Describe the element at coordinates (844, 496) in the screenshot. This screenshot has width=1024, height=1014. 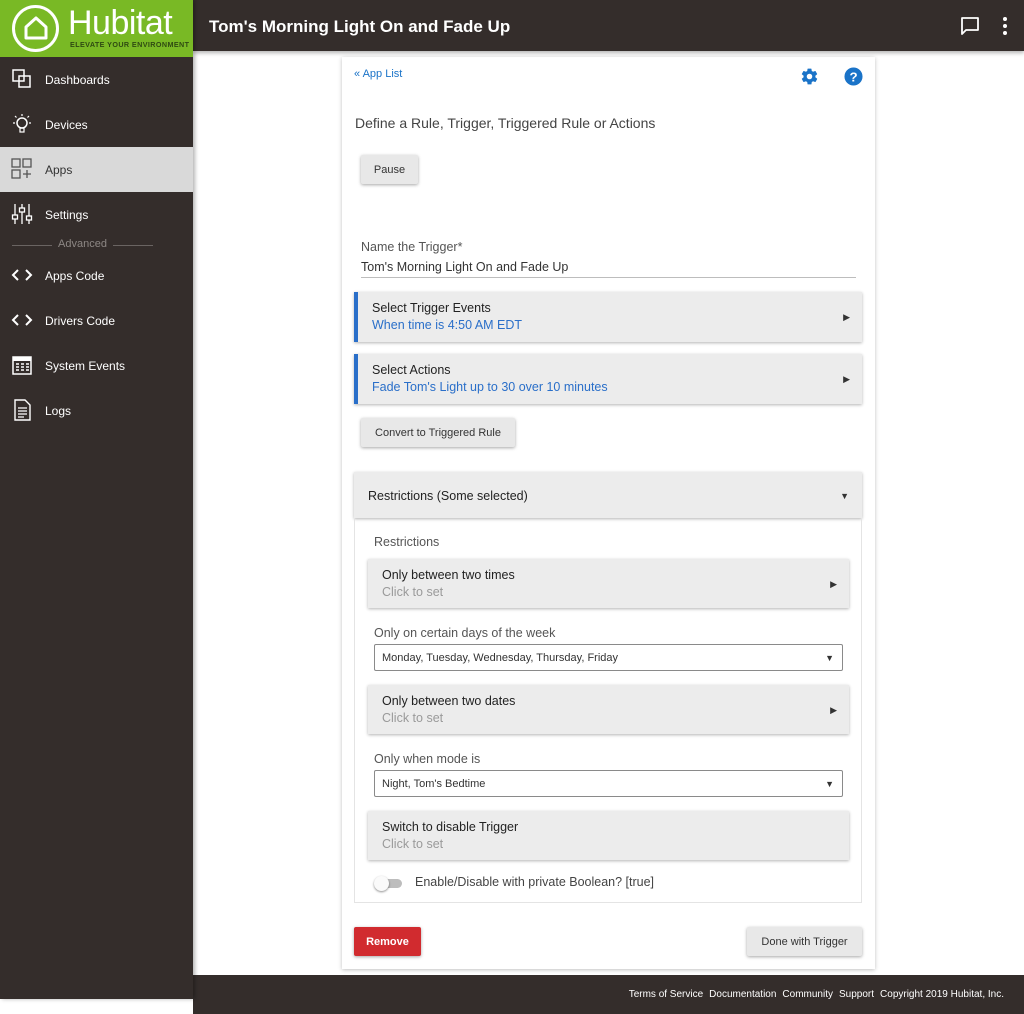
I see `arrow-down-icon: ▼` at that location.